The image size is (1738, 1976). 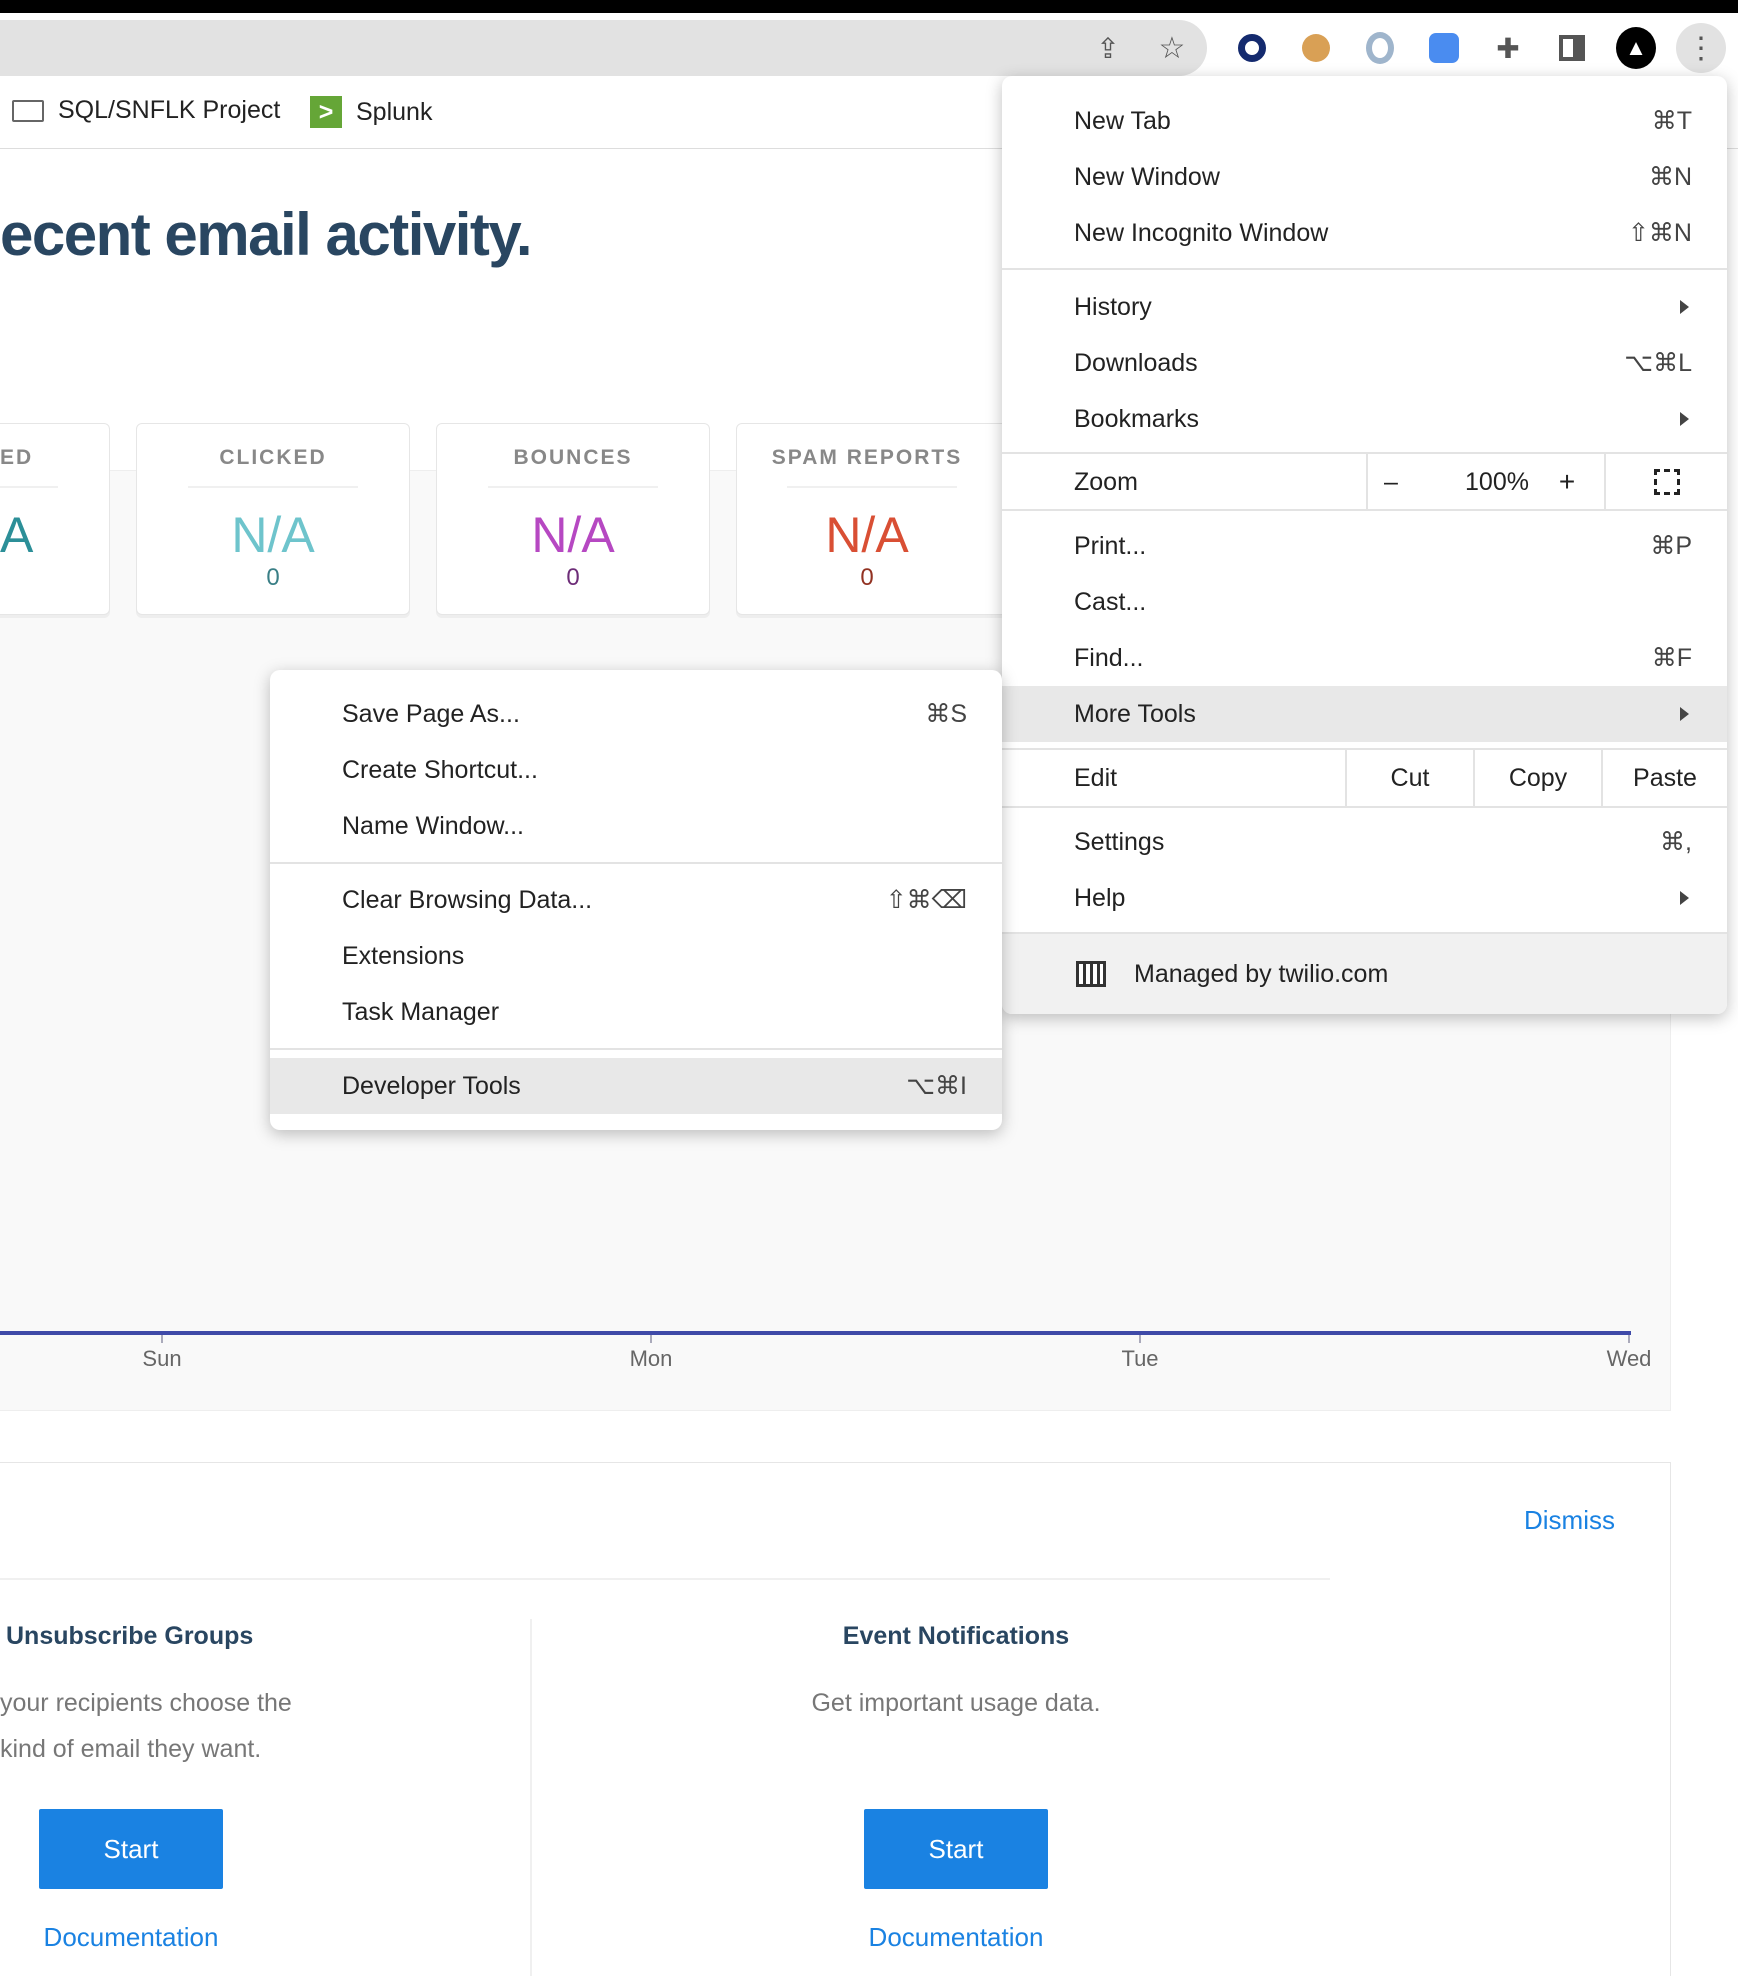 I want to click on start-button-unsubscribe-groups: Start, so click(x=131, y=1849).